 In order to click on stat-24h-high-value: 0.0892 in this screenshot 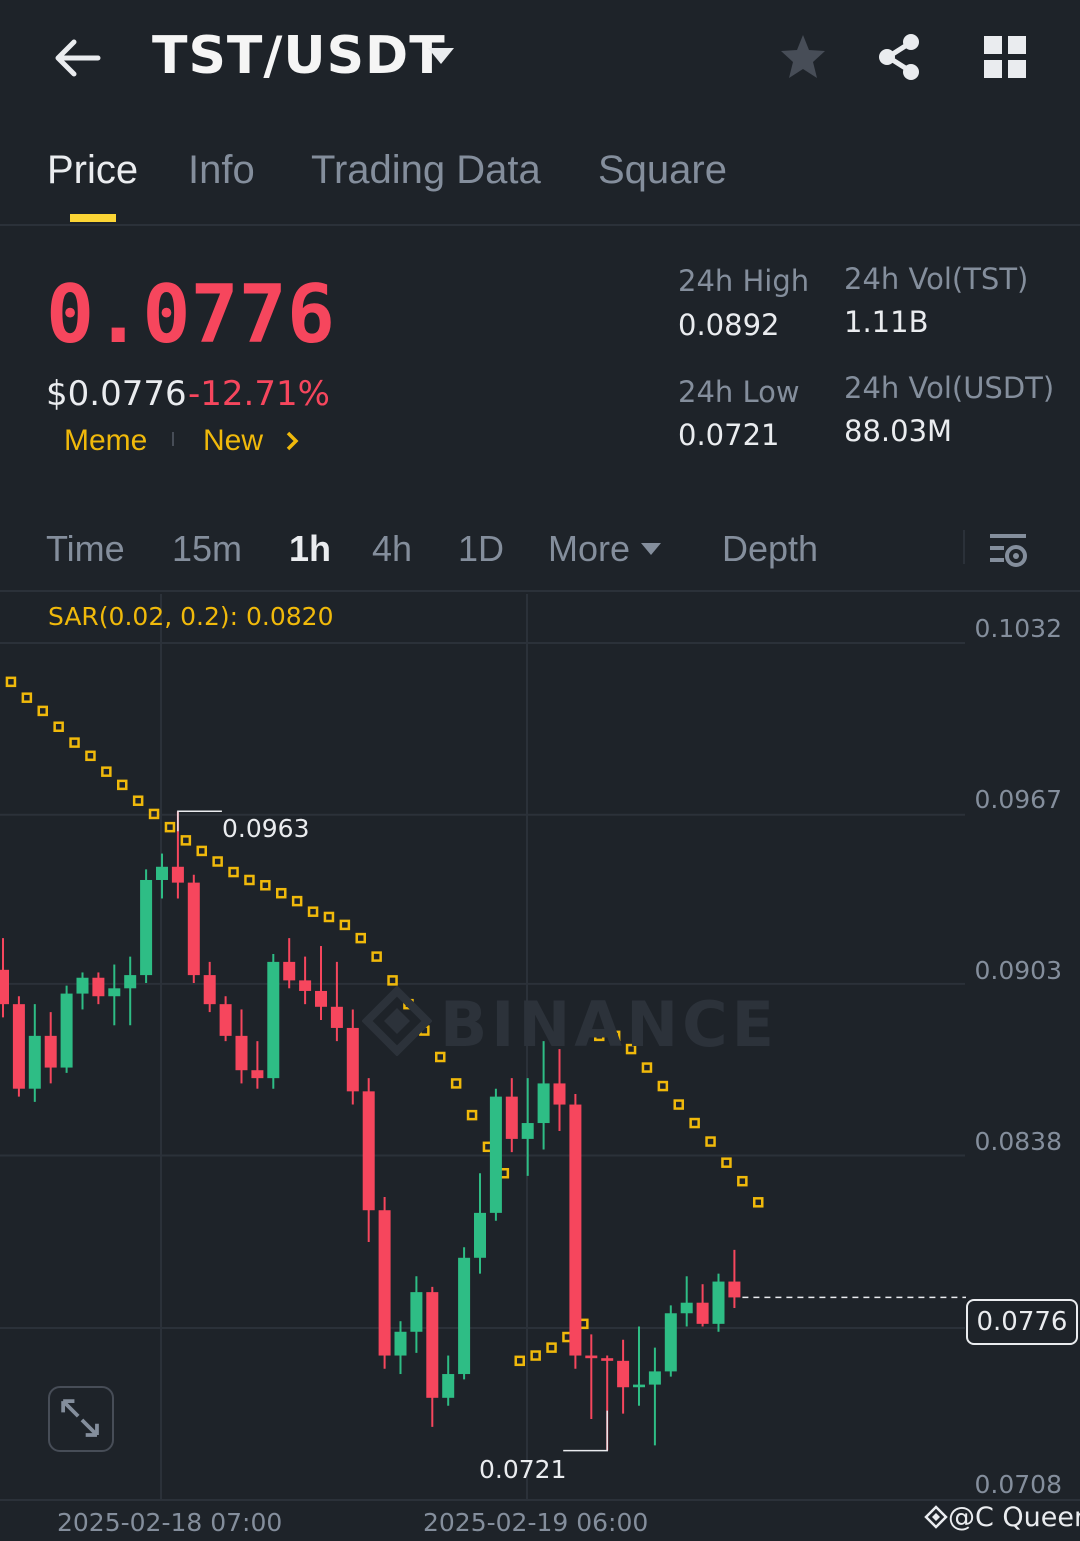, I will do `click(729, 325)`.